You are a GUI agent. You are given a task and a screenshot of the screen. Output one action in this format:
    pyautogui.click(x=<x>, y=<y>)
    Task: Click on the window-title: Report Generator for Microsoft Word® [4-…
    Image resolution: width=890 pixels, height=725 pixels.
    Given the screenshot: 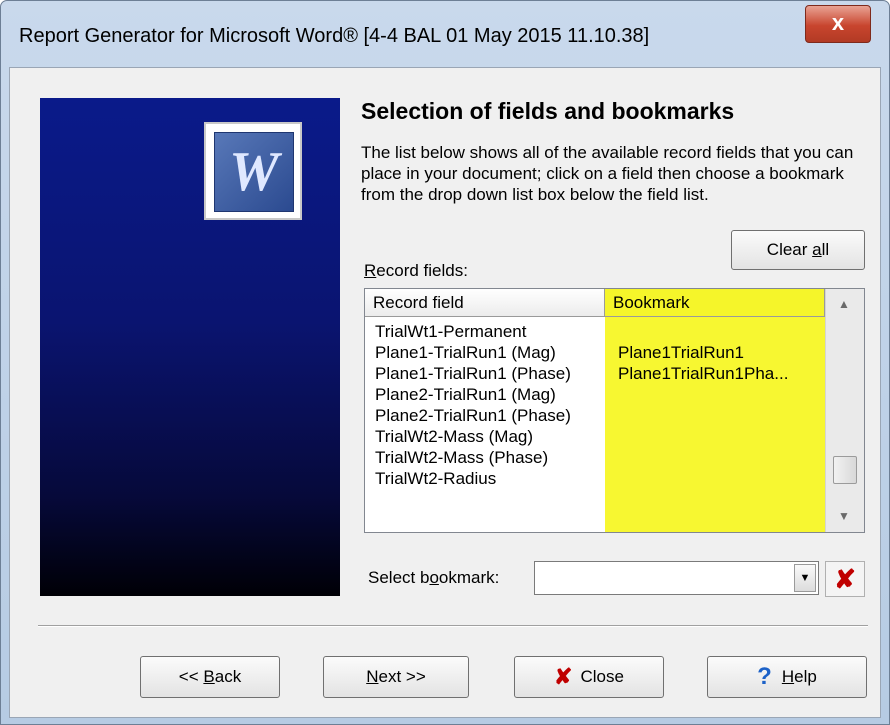 What is the action you would take?
    pyautogui.click(x=334, y=36)
    